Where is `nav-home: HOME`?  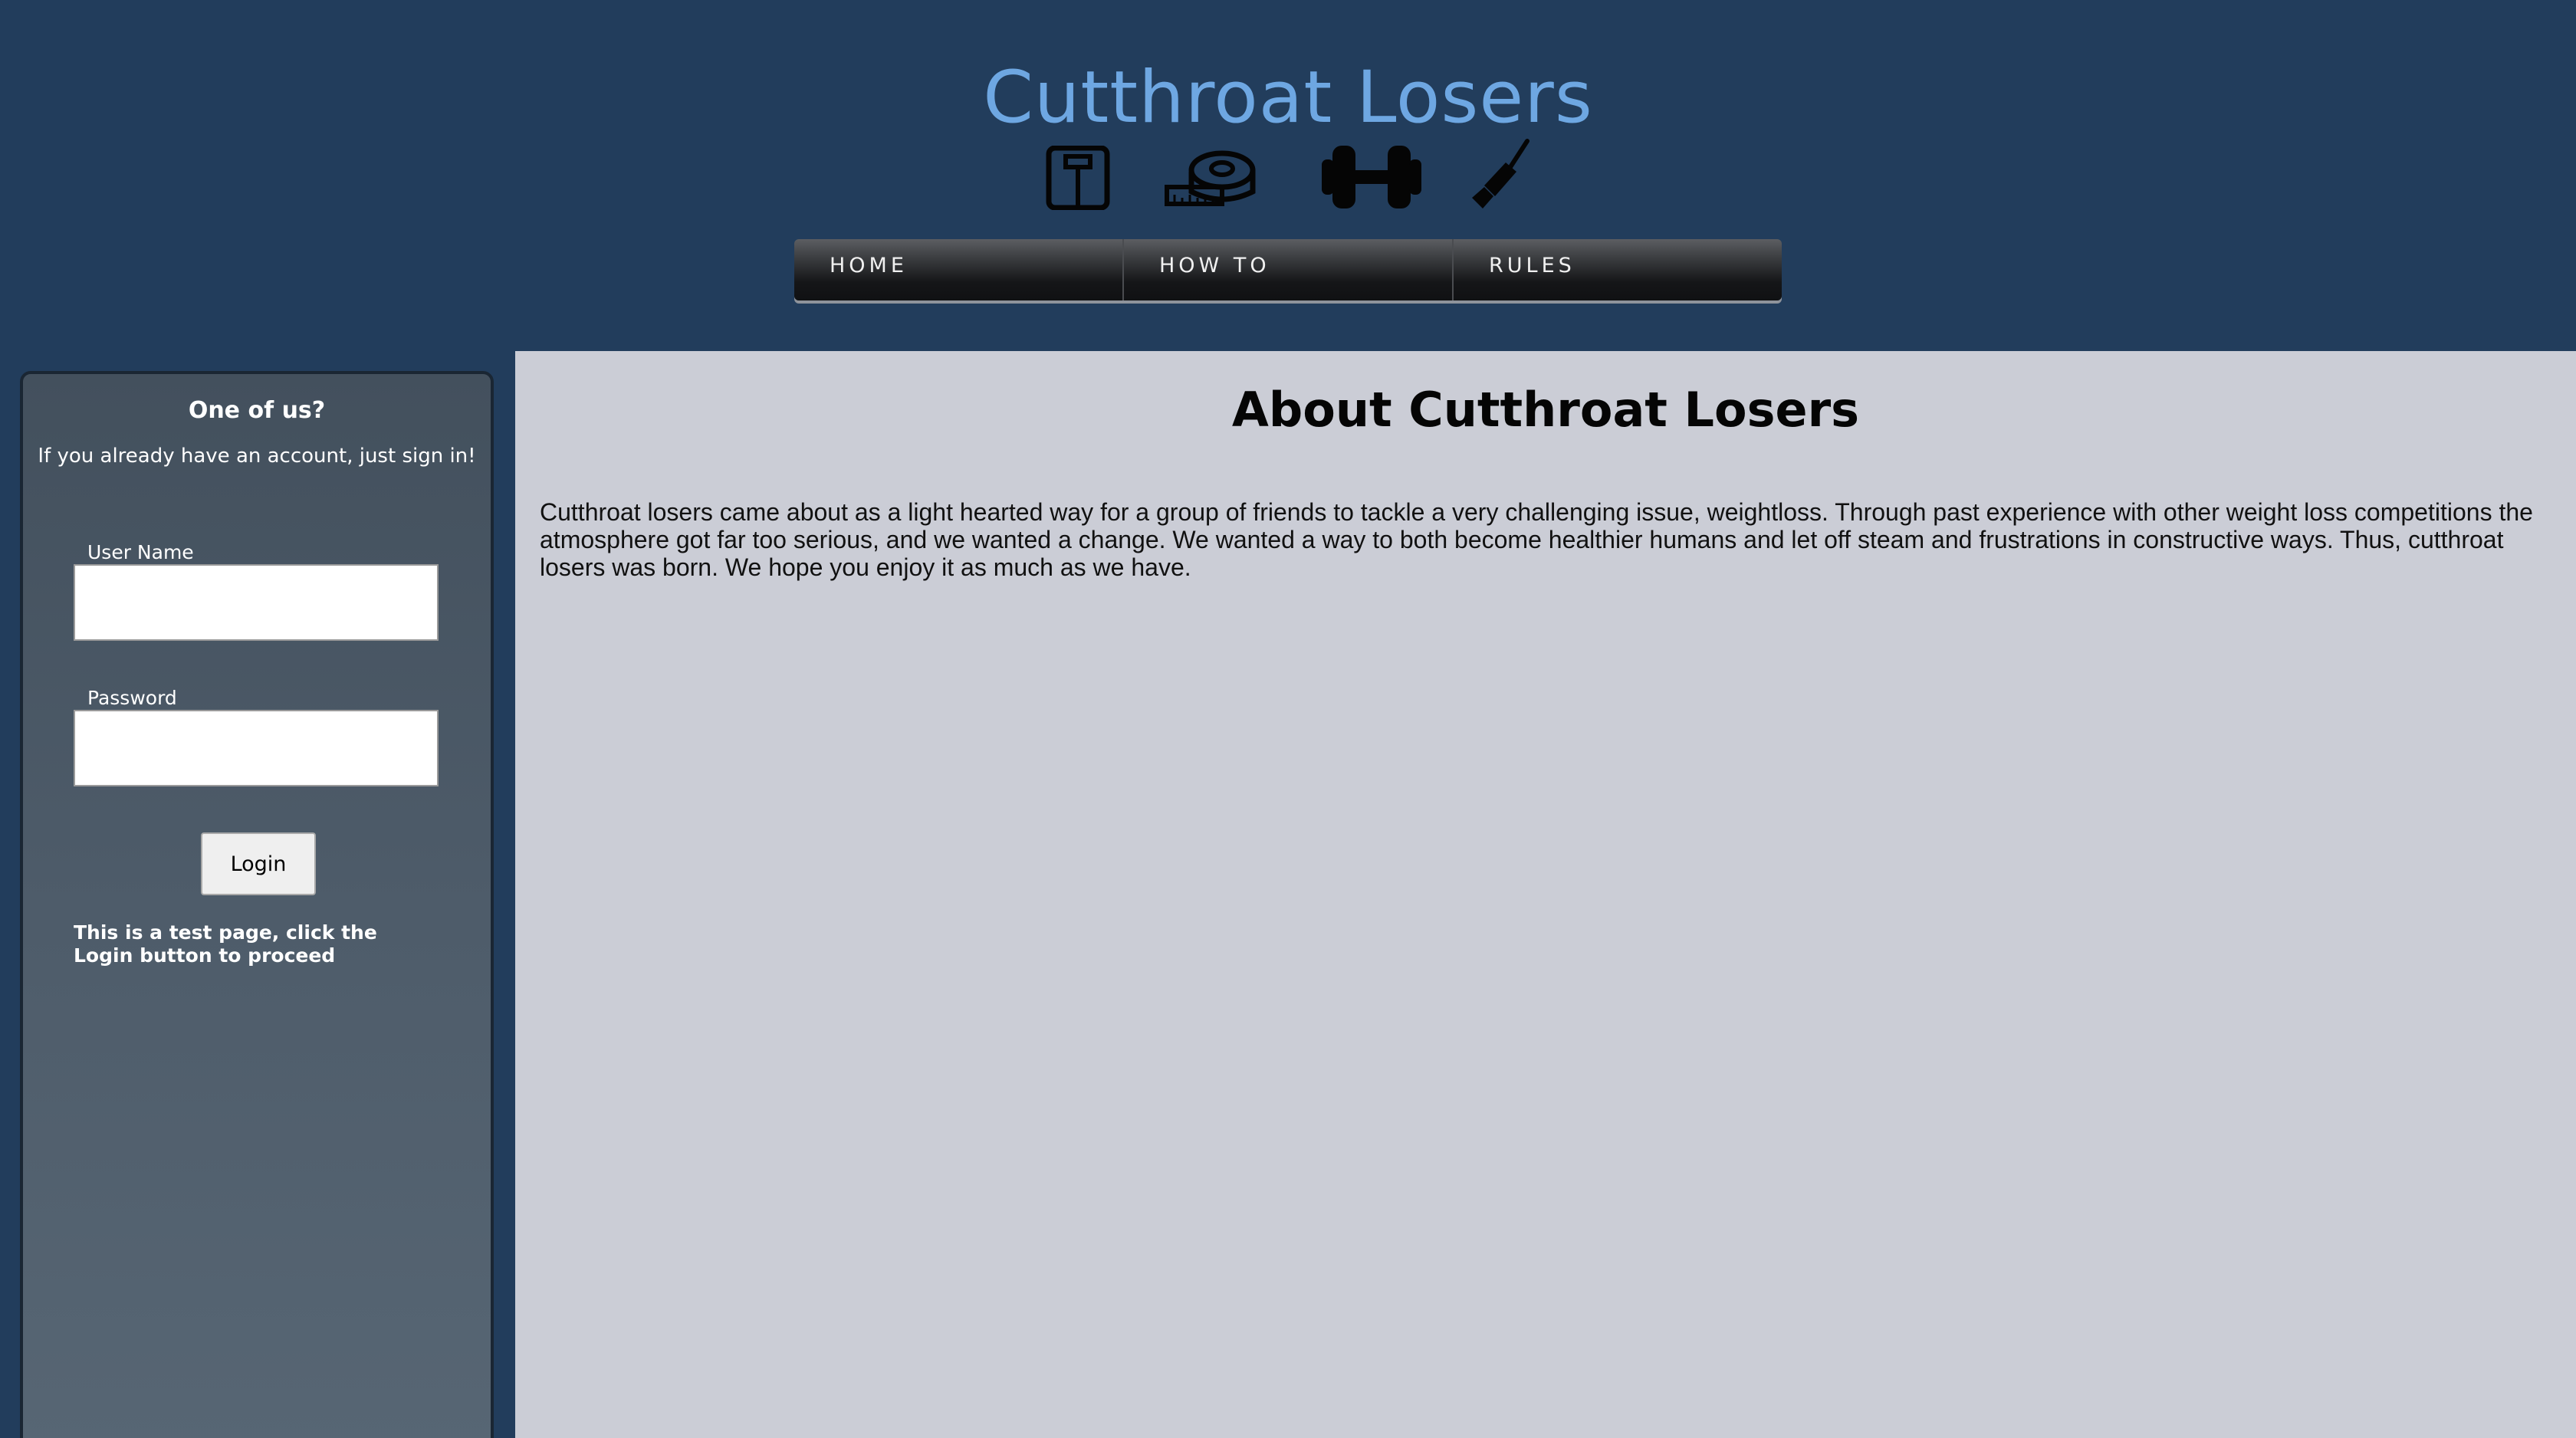
nav-home: HOME is located at coordinates (959, 269).